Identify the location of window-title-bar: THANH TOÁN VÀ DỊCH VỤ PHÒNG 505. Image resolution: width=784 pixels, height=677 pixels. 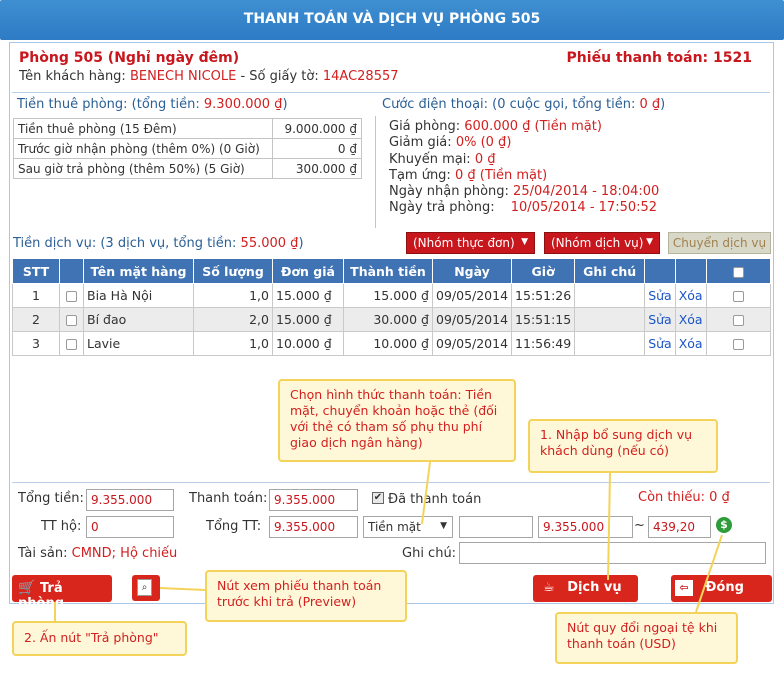
(392, 20).